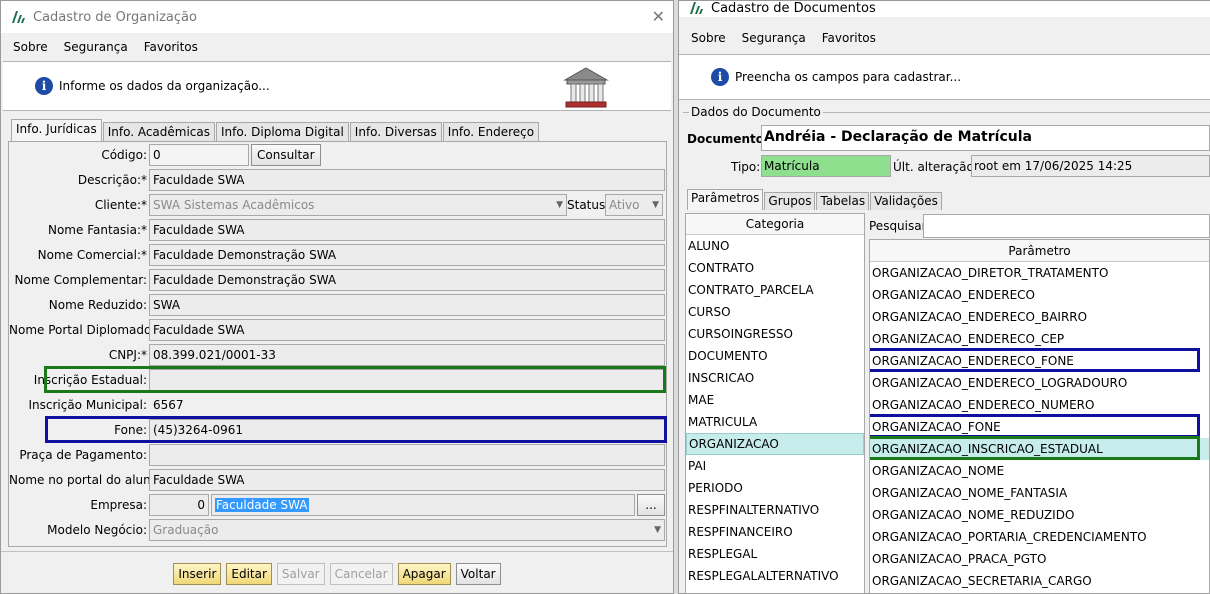 The width and height of the screenshot is (1210, 594). What do you see at coordinates (775, 554) in the screenshot?
I see `categoria-item: RESPLEGAL` at bounding box center [775, 554].